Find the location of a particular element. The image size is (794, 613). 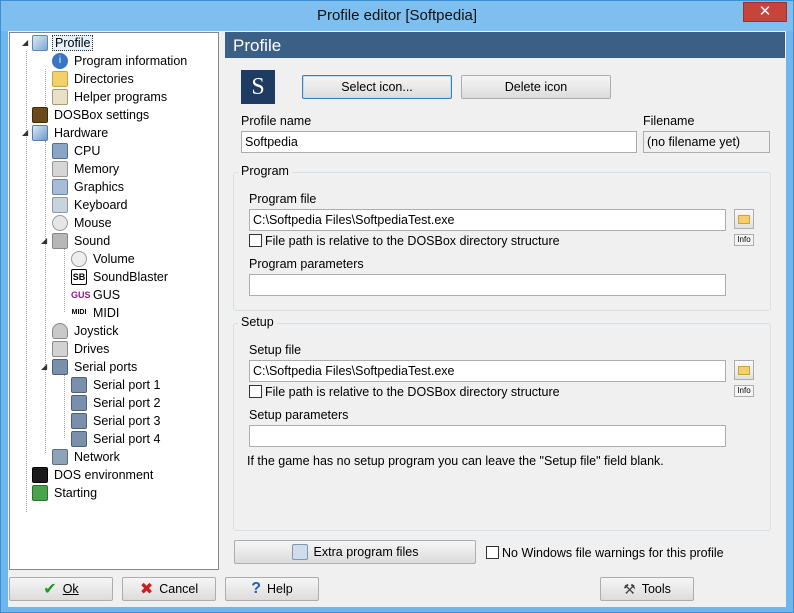

starting-icon is located at coordinates (40, 492).